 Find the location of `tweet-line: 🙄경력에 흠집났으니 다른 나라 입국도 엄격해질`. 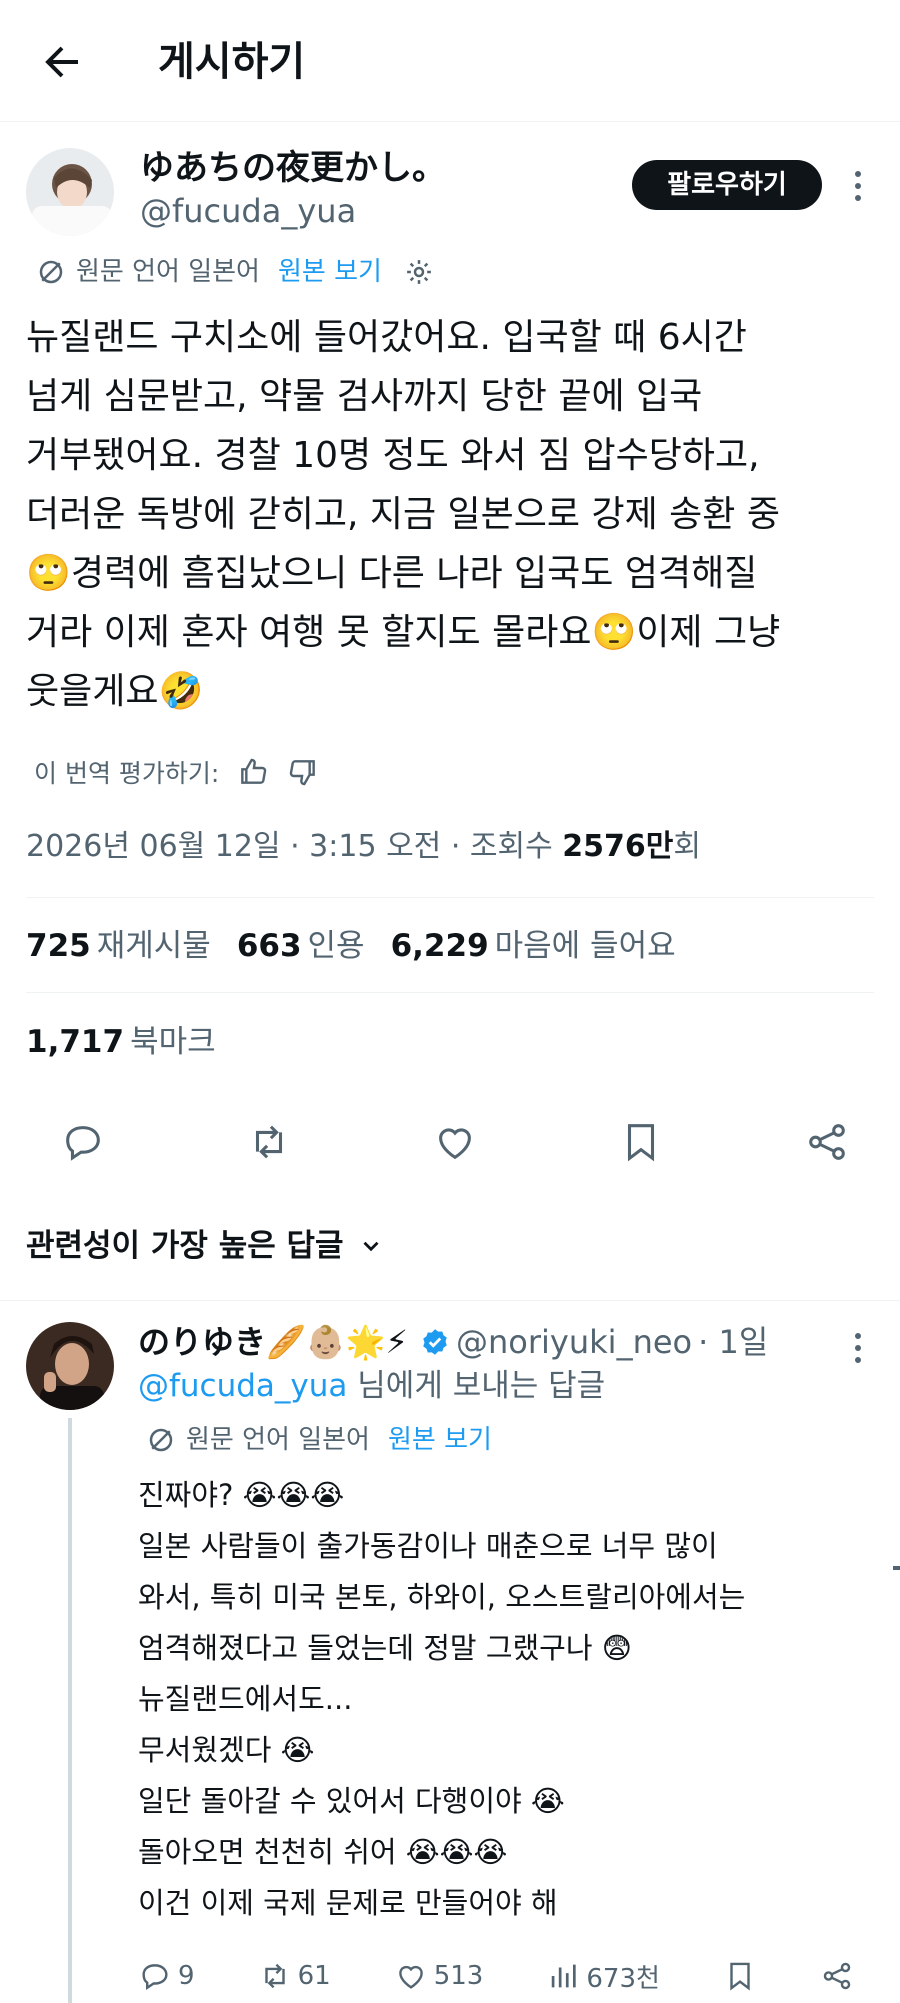

tweet-line: 🙄경력에 흠집났으니 다른 나라 입국도 엄격해질 is located at coordinates (392, 573).